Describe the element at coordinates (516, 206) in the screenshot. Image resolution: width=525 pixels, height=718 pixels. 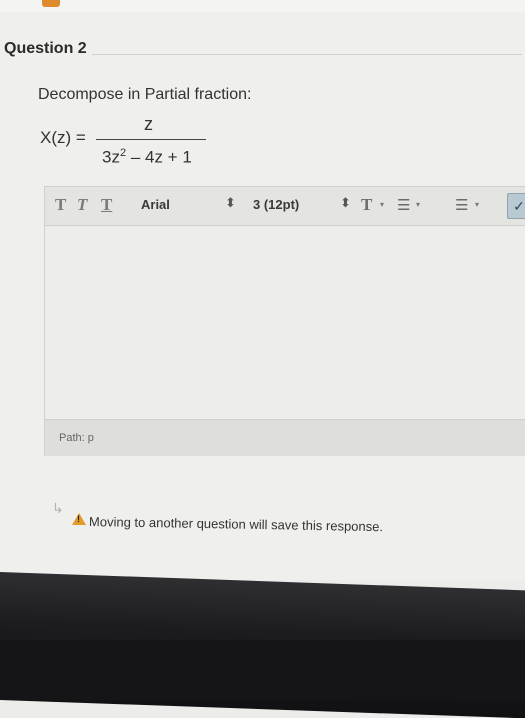
I see `spell-check-icon: ✓` at that location.